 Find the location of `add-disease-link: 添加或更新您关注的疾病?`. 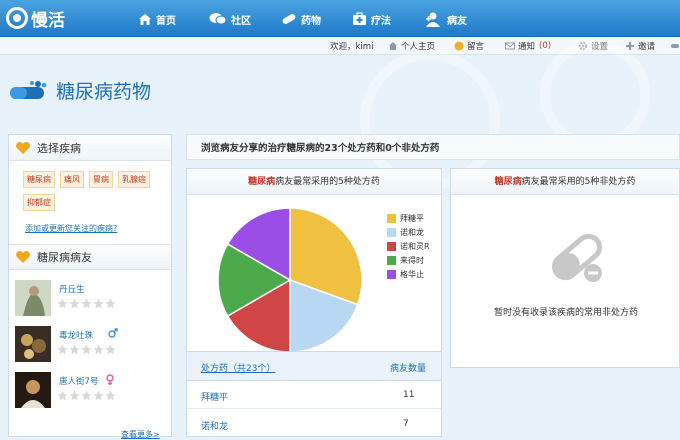

add-disease-link: 添加或更新您关注的疾病? is located at coordinates (98, 228).